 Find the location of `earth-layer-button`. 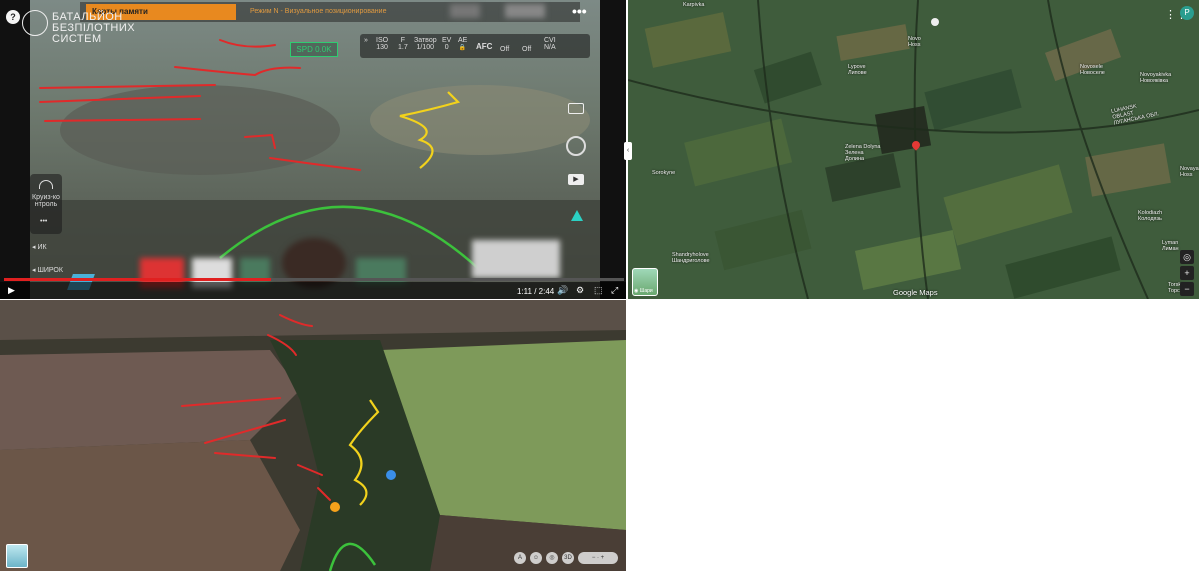

earth-layer-button is located at coordinates (17, 556).